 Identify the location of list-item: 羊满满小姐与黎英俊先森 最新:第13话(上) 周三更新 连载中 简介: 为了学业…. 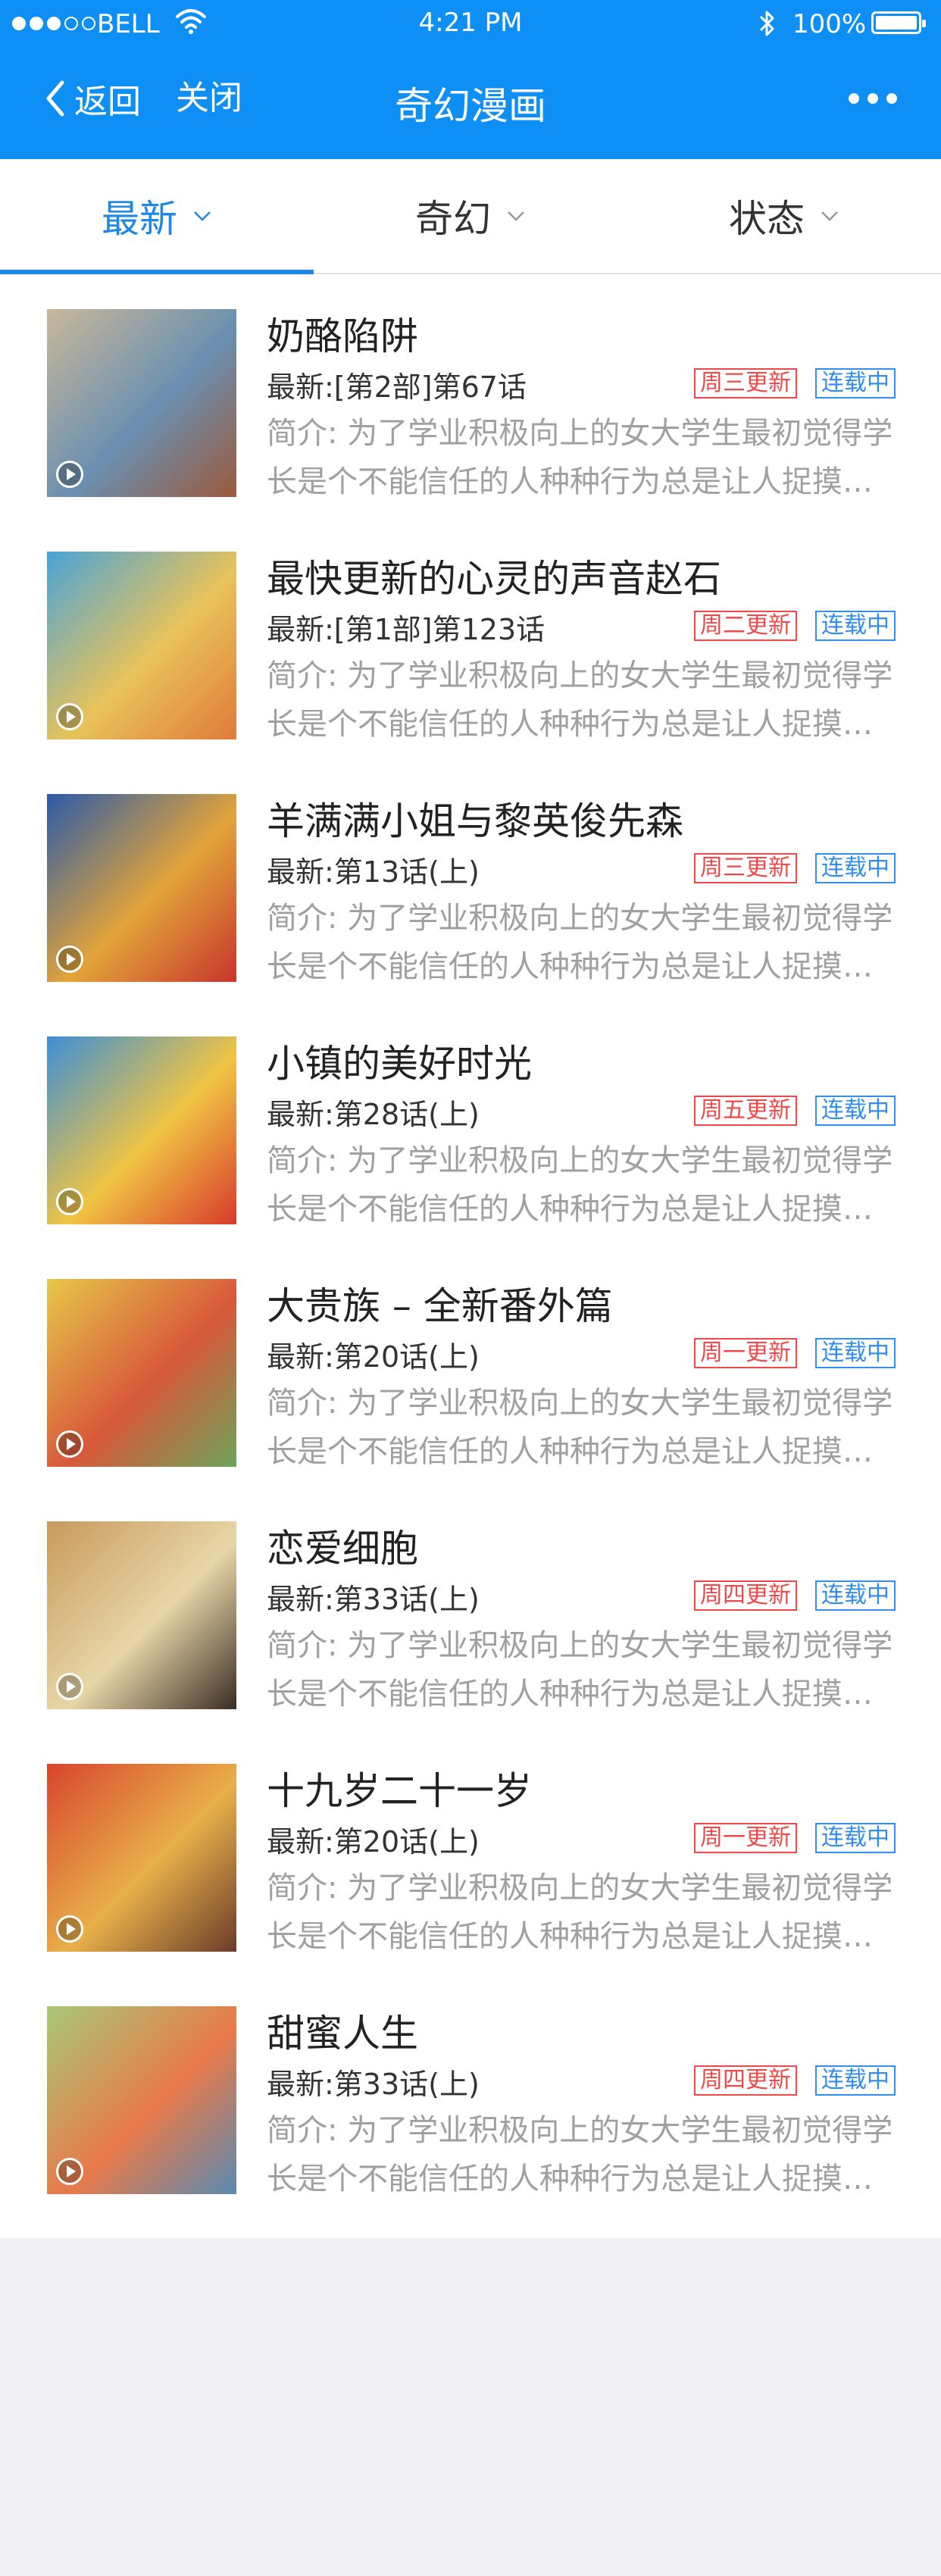
(470, 880).